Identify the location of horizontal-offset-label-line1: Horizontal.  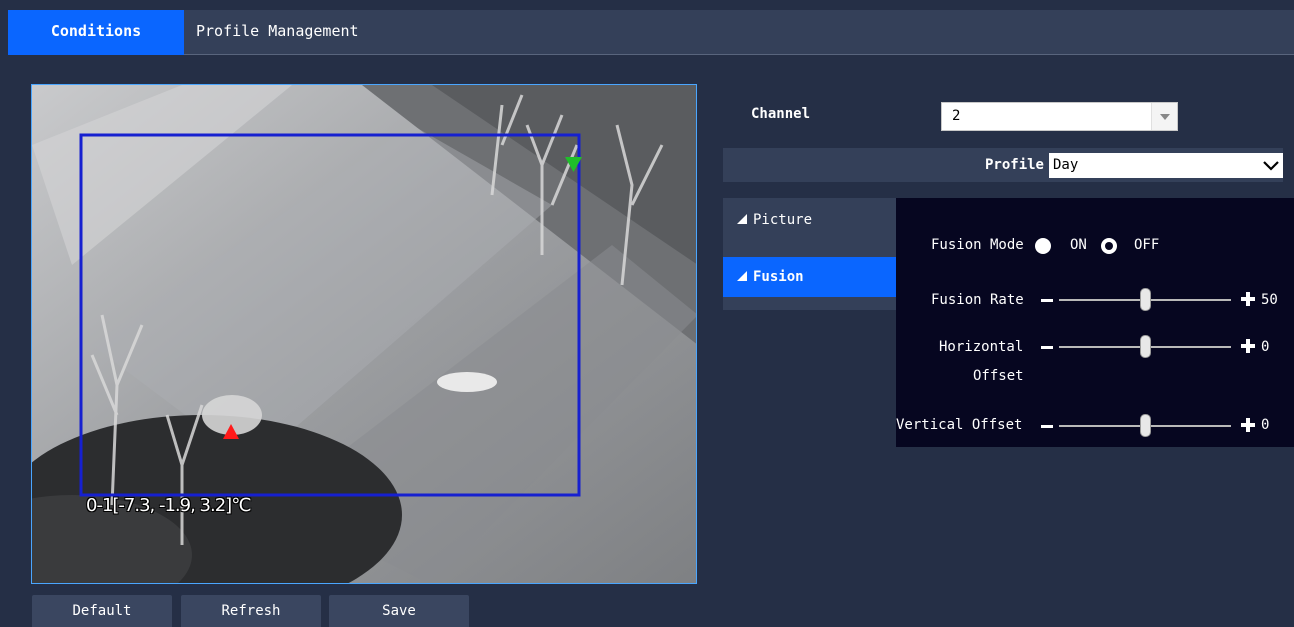
(981, 347).